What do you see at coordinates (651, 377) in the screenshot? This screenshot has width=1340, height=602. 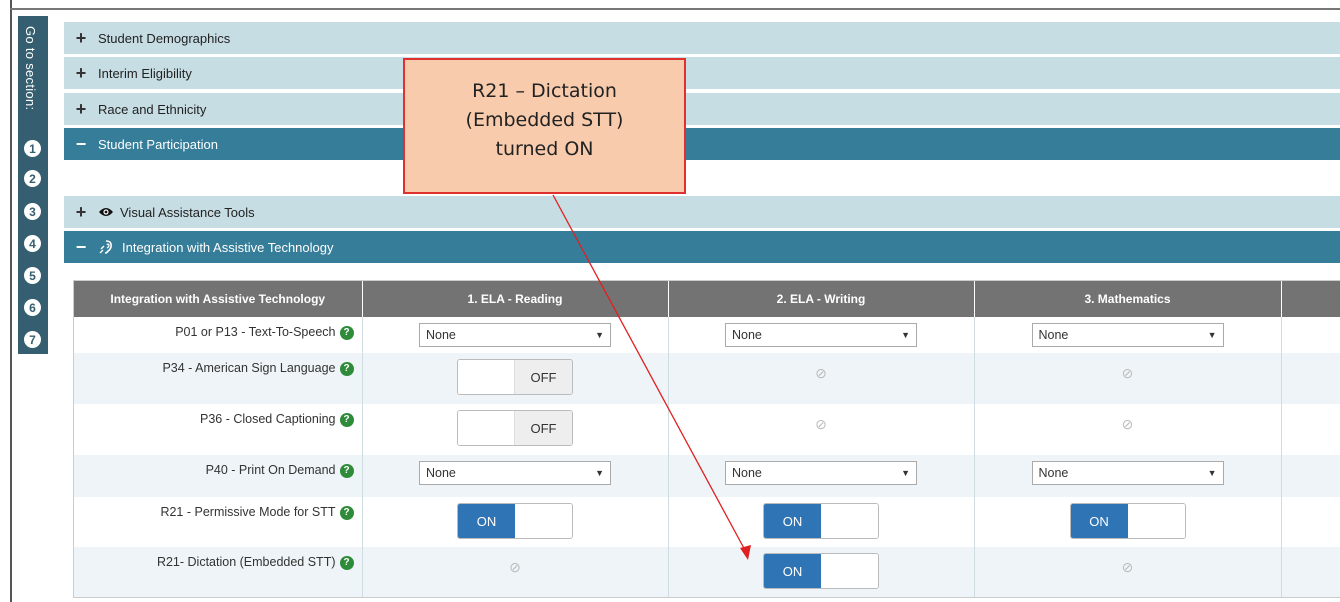 I see `annotation-arrow` at bounding box center [651, 377].